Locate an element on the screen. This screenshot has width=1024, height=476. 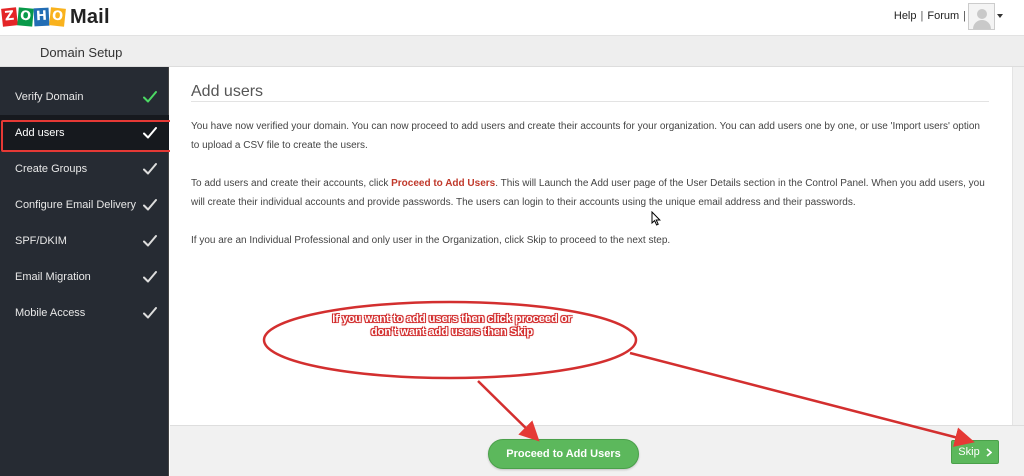
caret-down-icon is located at coordinates (1000, 16).